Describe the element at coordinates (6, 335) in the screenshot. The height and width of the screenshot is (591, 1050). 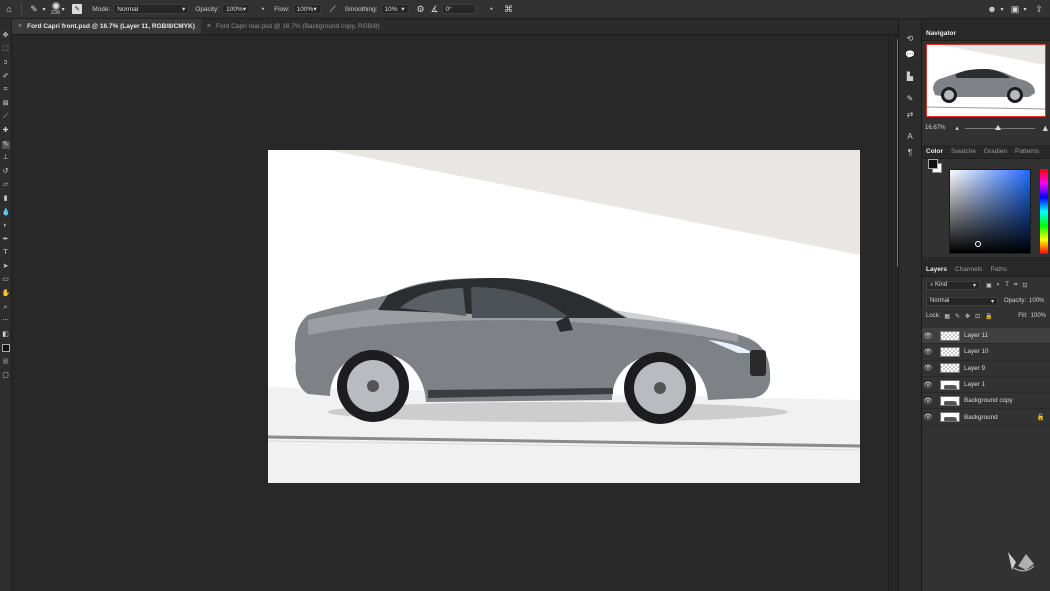
I see `default-colors-icon: ◧` at that location.